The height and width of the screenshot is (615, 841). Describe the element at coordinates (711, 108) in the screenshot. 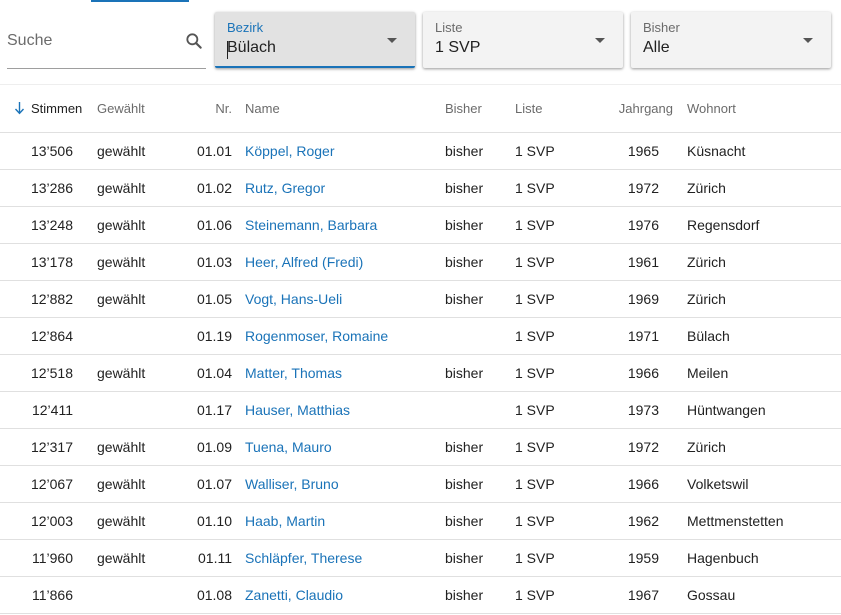

I see `column-header-wohnort: Wohnort` at that location.